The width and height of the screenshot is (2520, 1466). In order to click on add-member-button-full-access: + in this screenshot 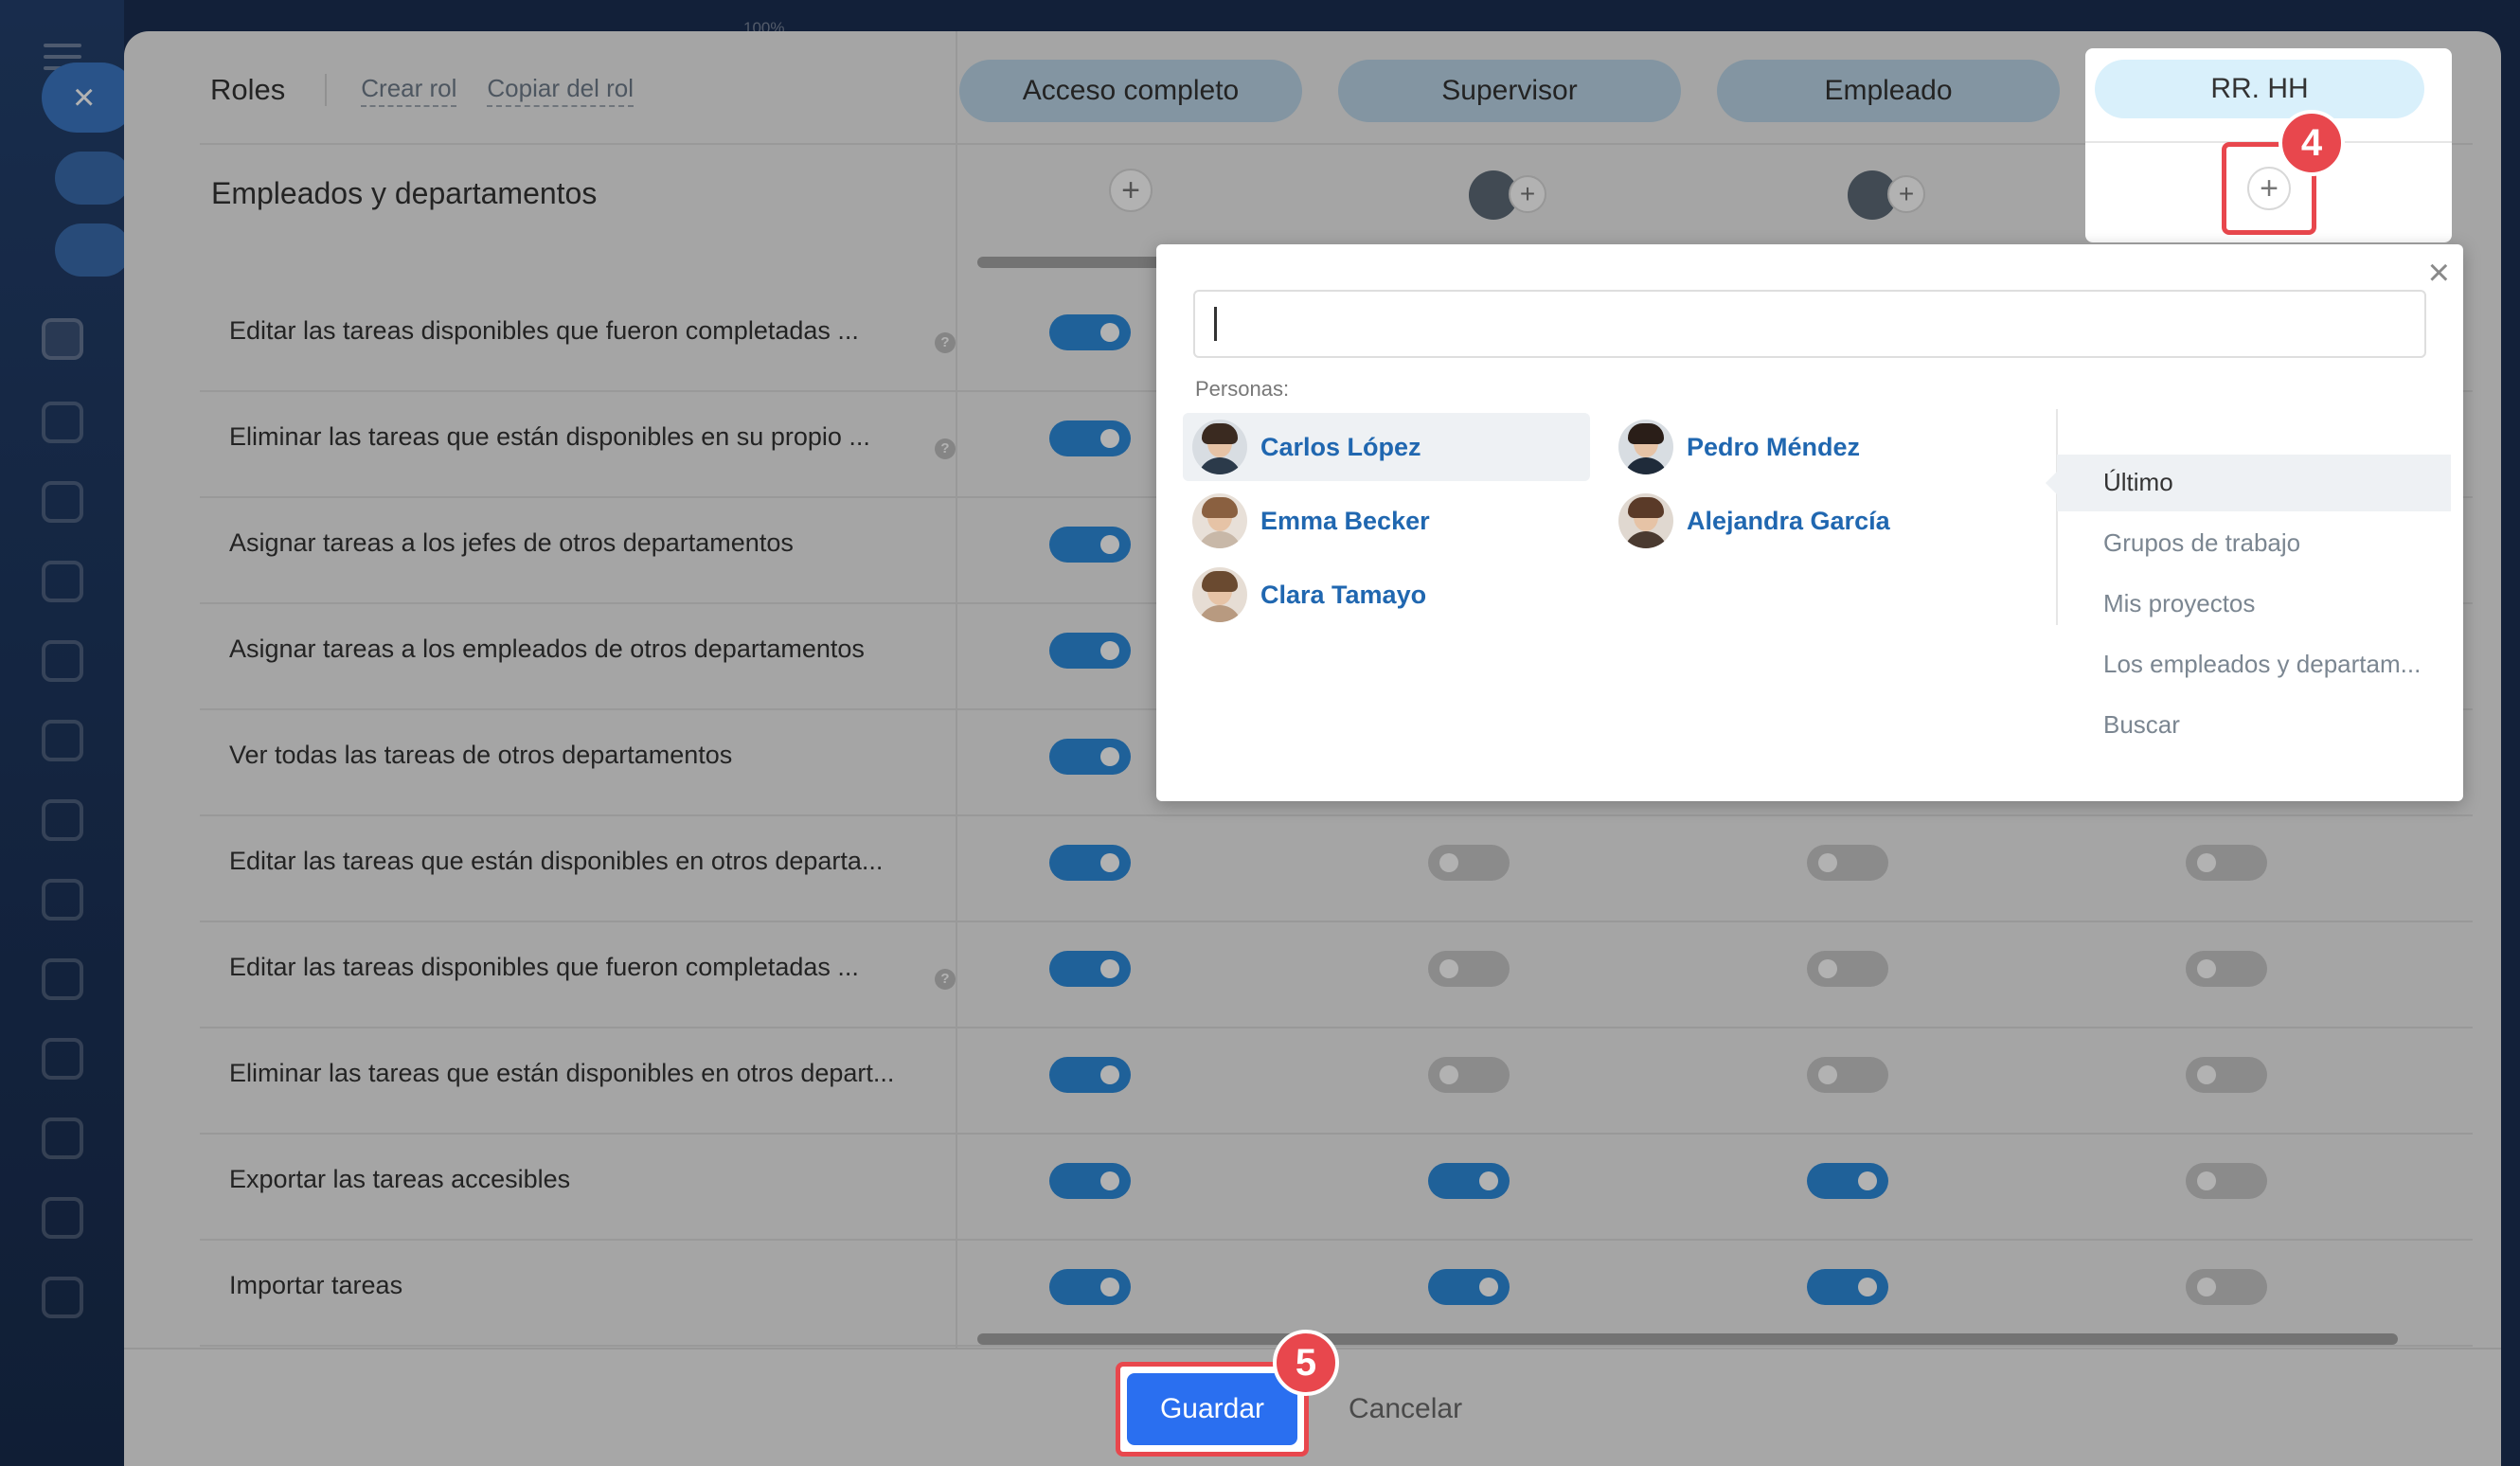, I will do `click(1131, 190)`.